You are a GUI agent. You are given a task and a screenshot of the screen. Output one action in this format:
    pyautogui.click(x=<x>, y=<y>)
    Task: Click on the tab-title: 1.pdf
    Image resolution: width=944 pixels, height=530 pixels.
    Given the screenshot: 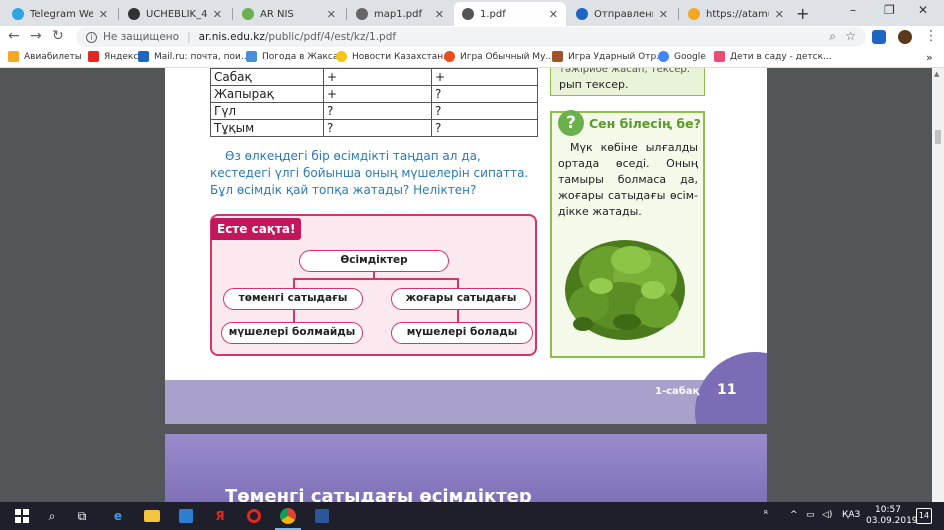 What is the action you would take?
    pyautogui.click(x=493, y=14)
    